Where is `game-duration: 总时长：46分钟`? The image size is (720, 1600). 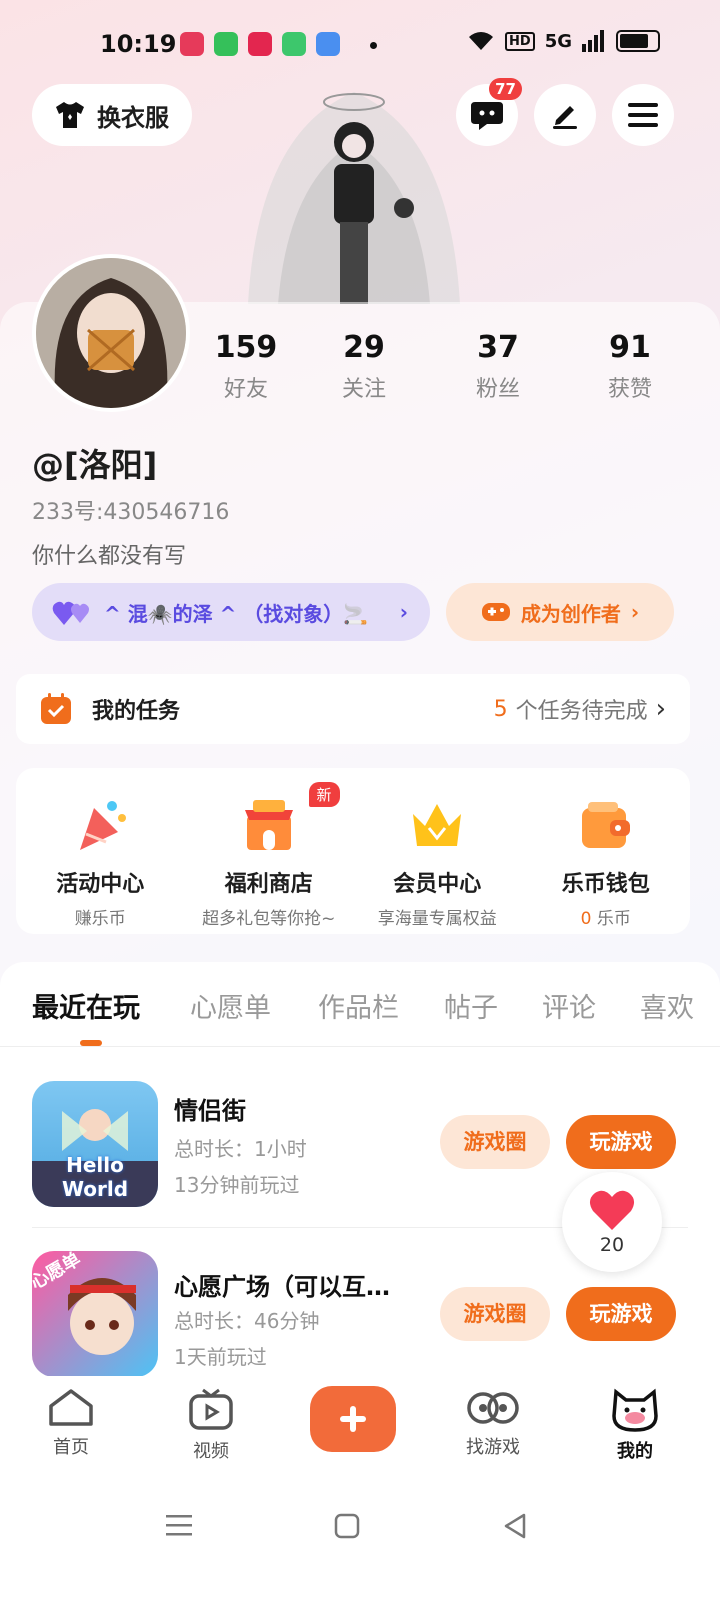
game-duration: 总时长：46分钟 is located at coordinates (247, 1321).